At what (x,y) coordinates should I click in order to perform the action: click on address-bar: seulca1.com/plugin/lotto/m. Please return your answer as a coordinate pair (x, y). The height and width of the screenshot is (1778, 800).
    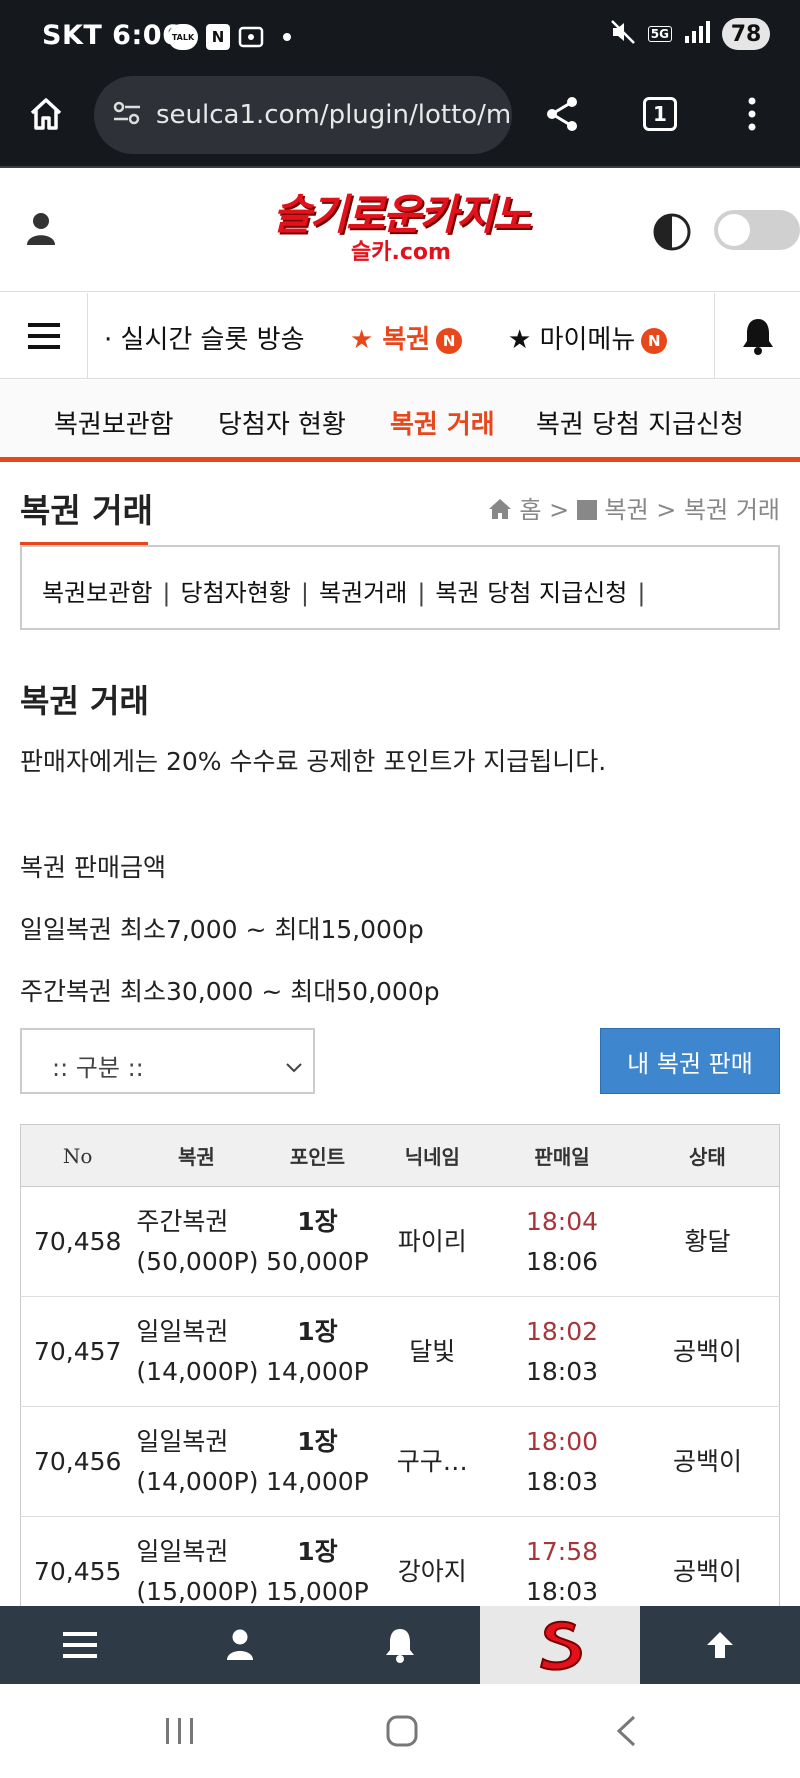
    Looking at the image, I should click on (303, 115).